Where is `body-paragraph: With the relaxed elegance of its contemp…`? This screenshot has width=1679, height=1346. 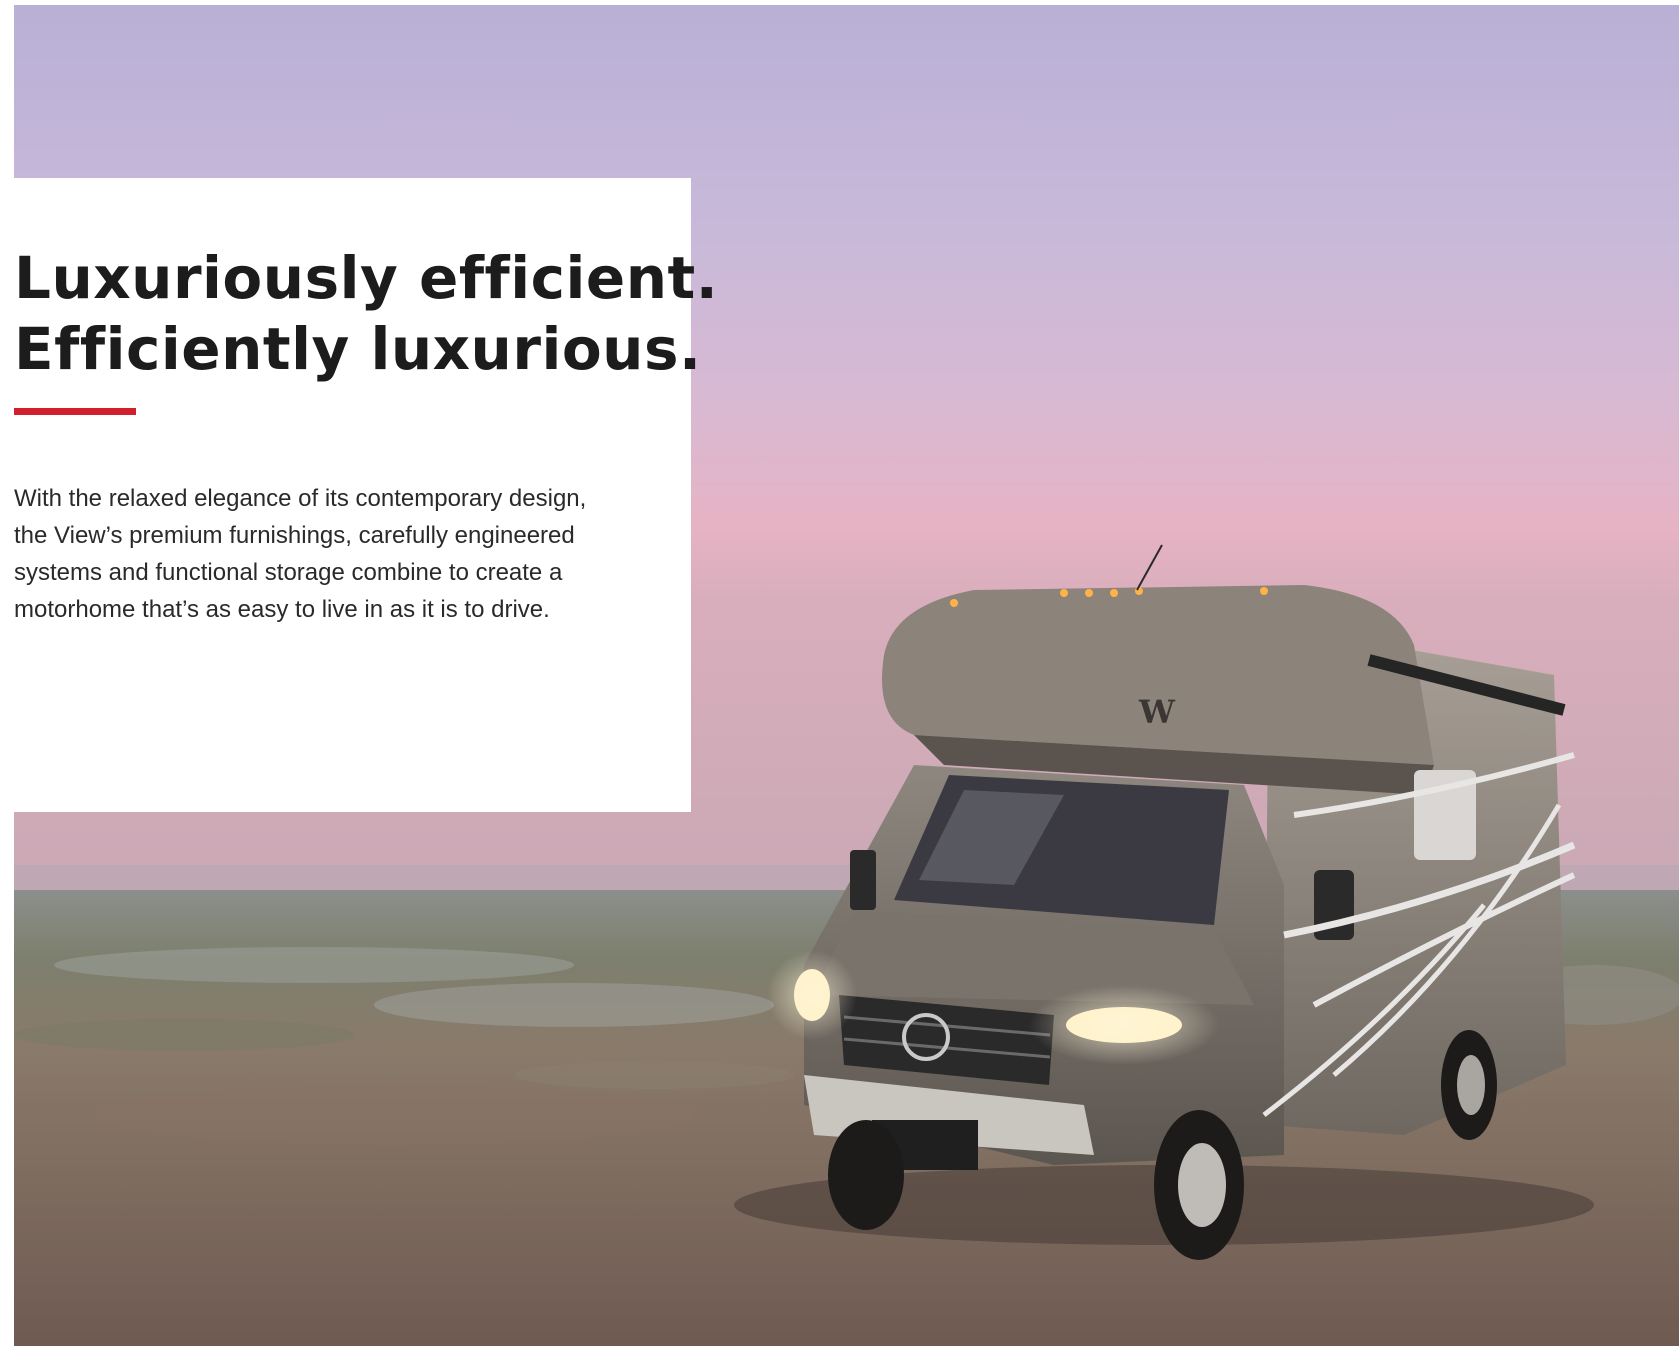 body-paragraph: With the relaxed elegance of its contemp… is located at coordinates (334, 554).